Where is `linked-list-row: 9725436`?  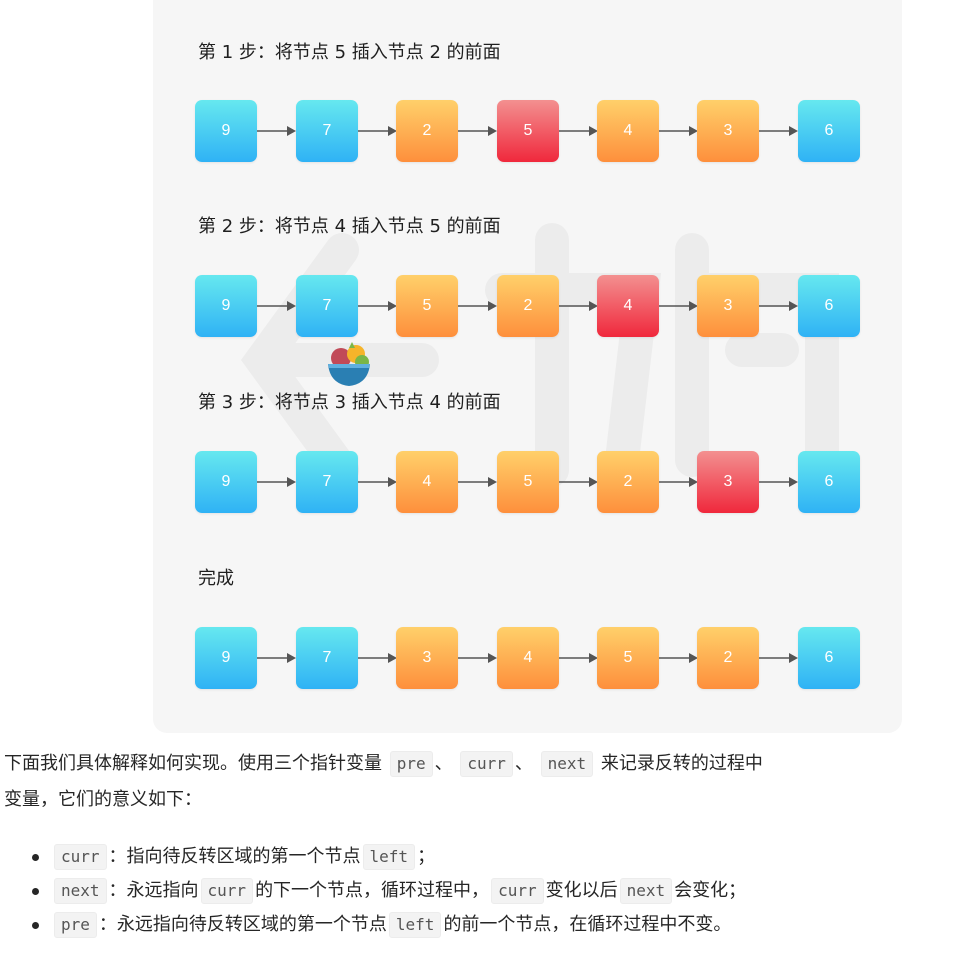
linked-list-row: 9725436 is located at coordinates (528, 131).